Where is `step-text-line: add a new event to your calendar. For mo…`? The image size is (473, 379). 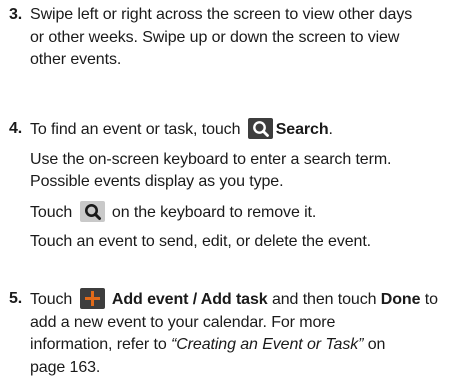
step-text-line: add a new event to your calendar. For mo… is located at coordinates (251, 323).